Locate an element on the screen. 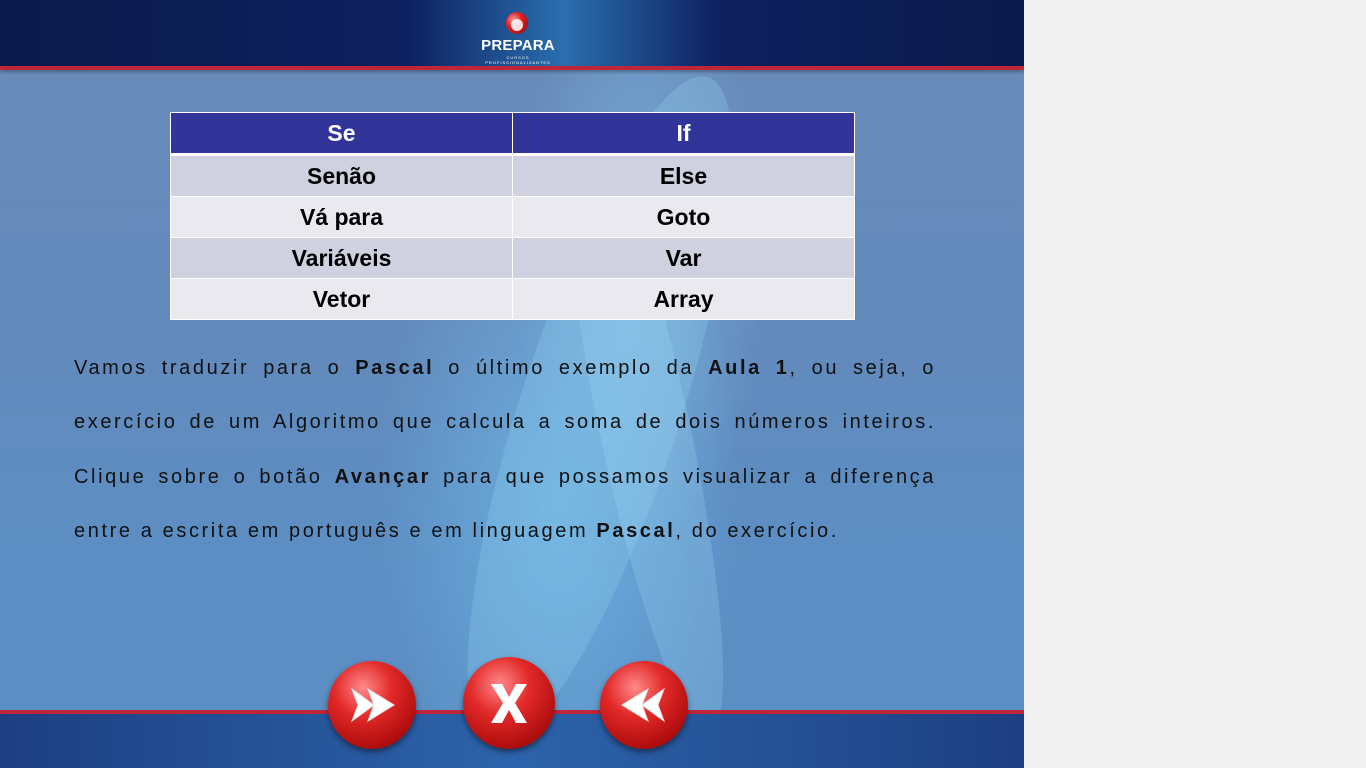  table-cell-portuguese: Senão is located at coordinates (341, 175).